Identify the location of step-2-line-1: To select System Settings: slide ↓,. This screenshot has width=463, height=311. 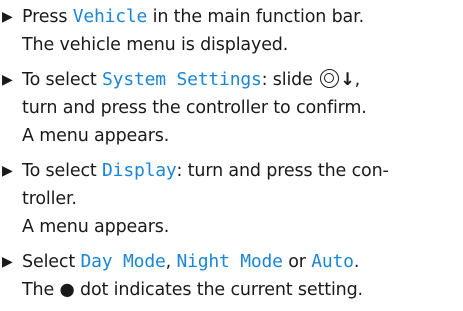
(242, 80).